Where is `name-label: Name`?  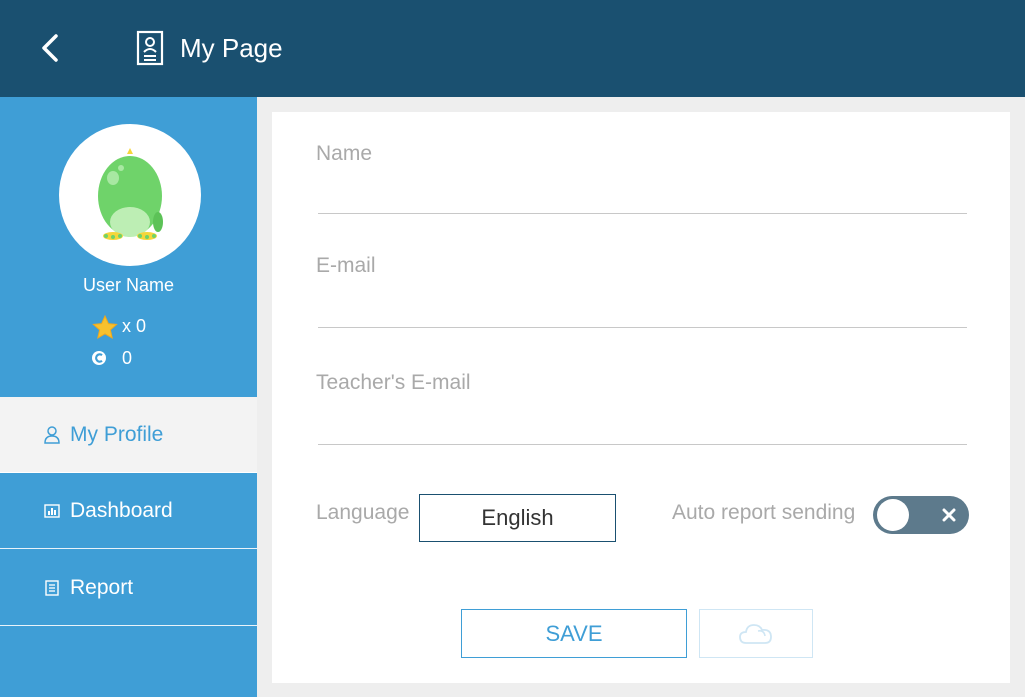 name-label: Name is located at coordinates (344, 153).